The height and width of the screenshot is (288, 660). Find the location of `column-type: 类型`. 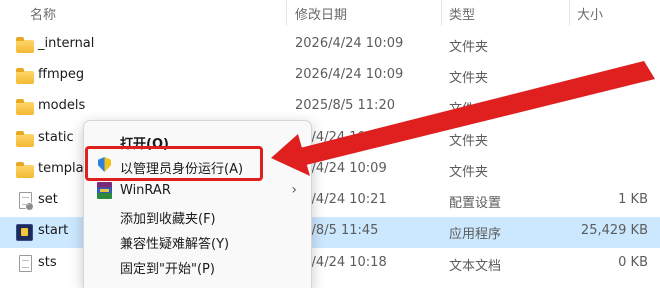

column-type: 类型 is located at coordinates (462, 13).